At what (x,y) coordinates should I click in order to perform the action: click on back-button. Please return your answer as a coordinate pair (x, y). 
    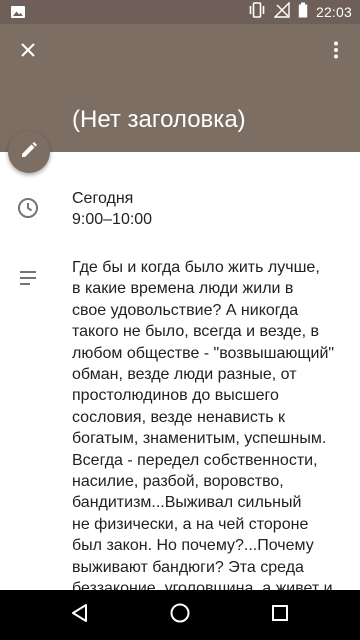
    Looking at the image, I should click on (80, 615).